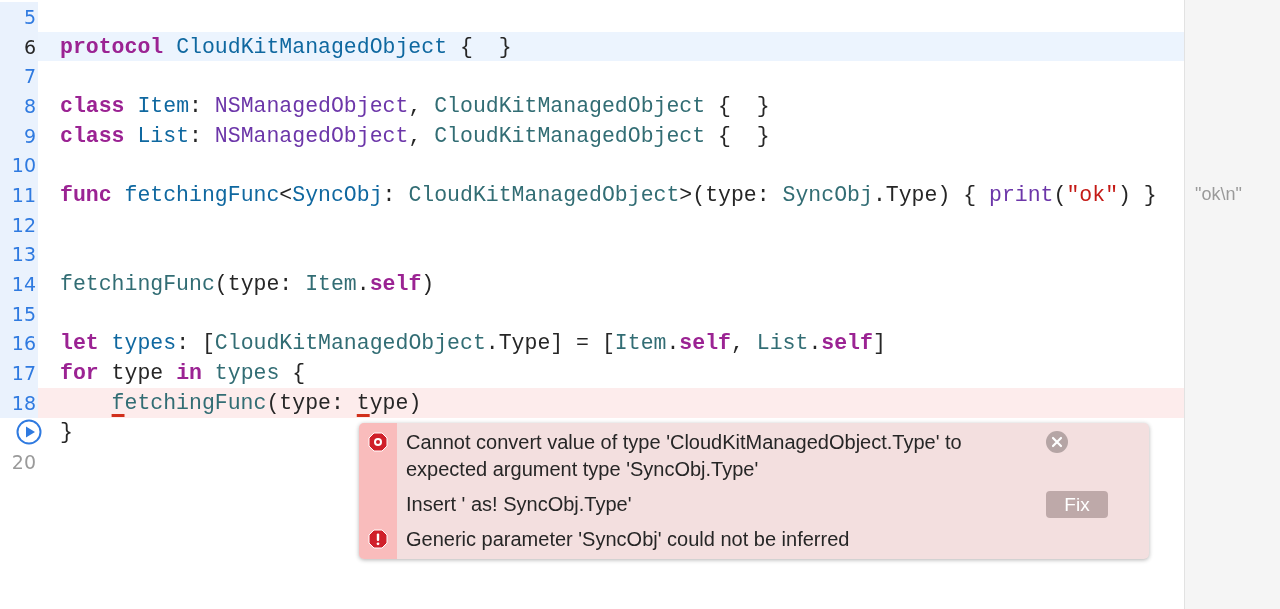  Describe the element at coordinates (23, 165) in the screenshot. I see `line-number: 10` at that location.